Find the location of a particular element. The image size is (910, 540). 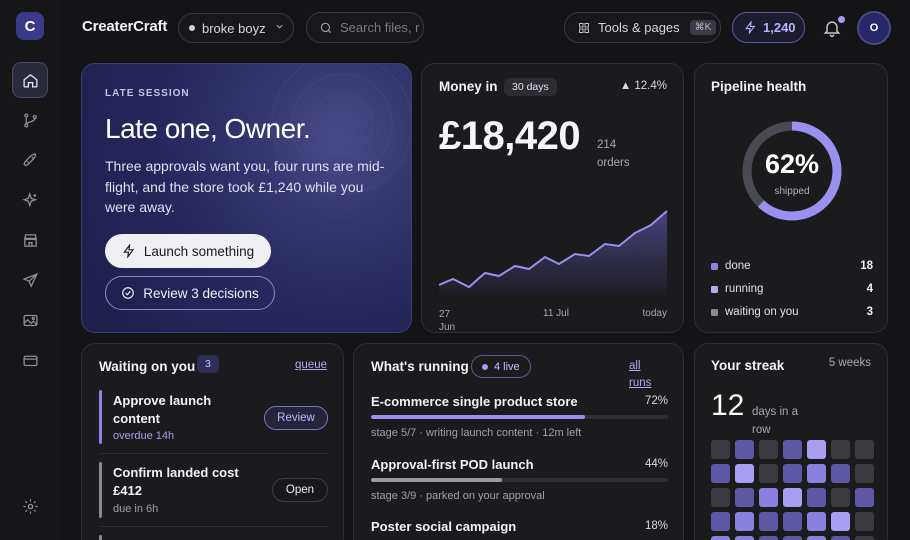

open-button: Open is located at coordinates (300, 490).